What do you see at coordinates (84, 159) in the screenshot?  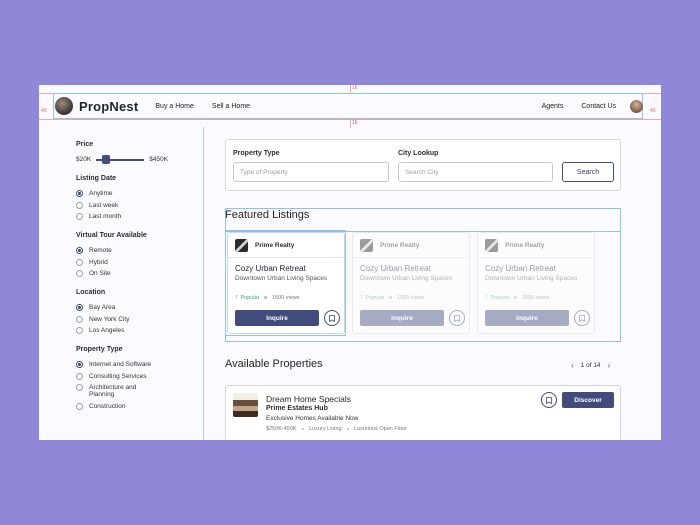 I see `price-min: $20K` at bounding box center [84, 159].